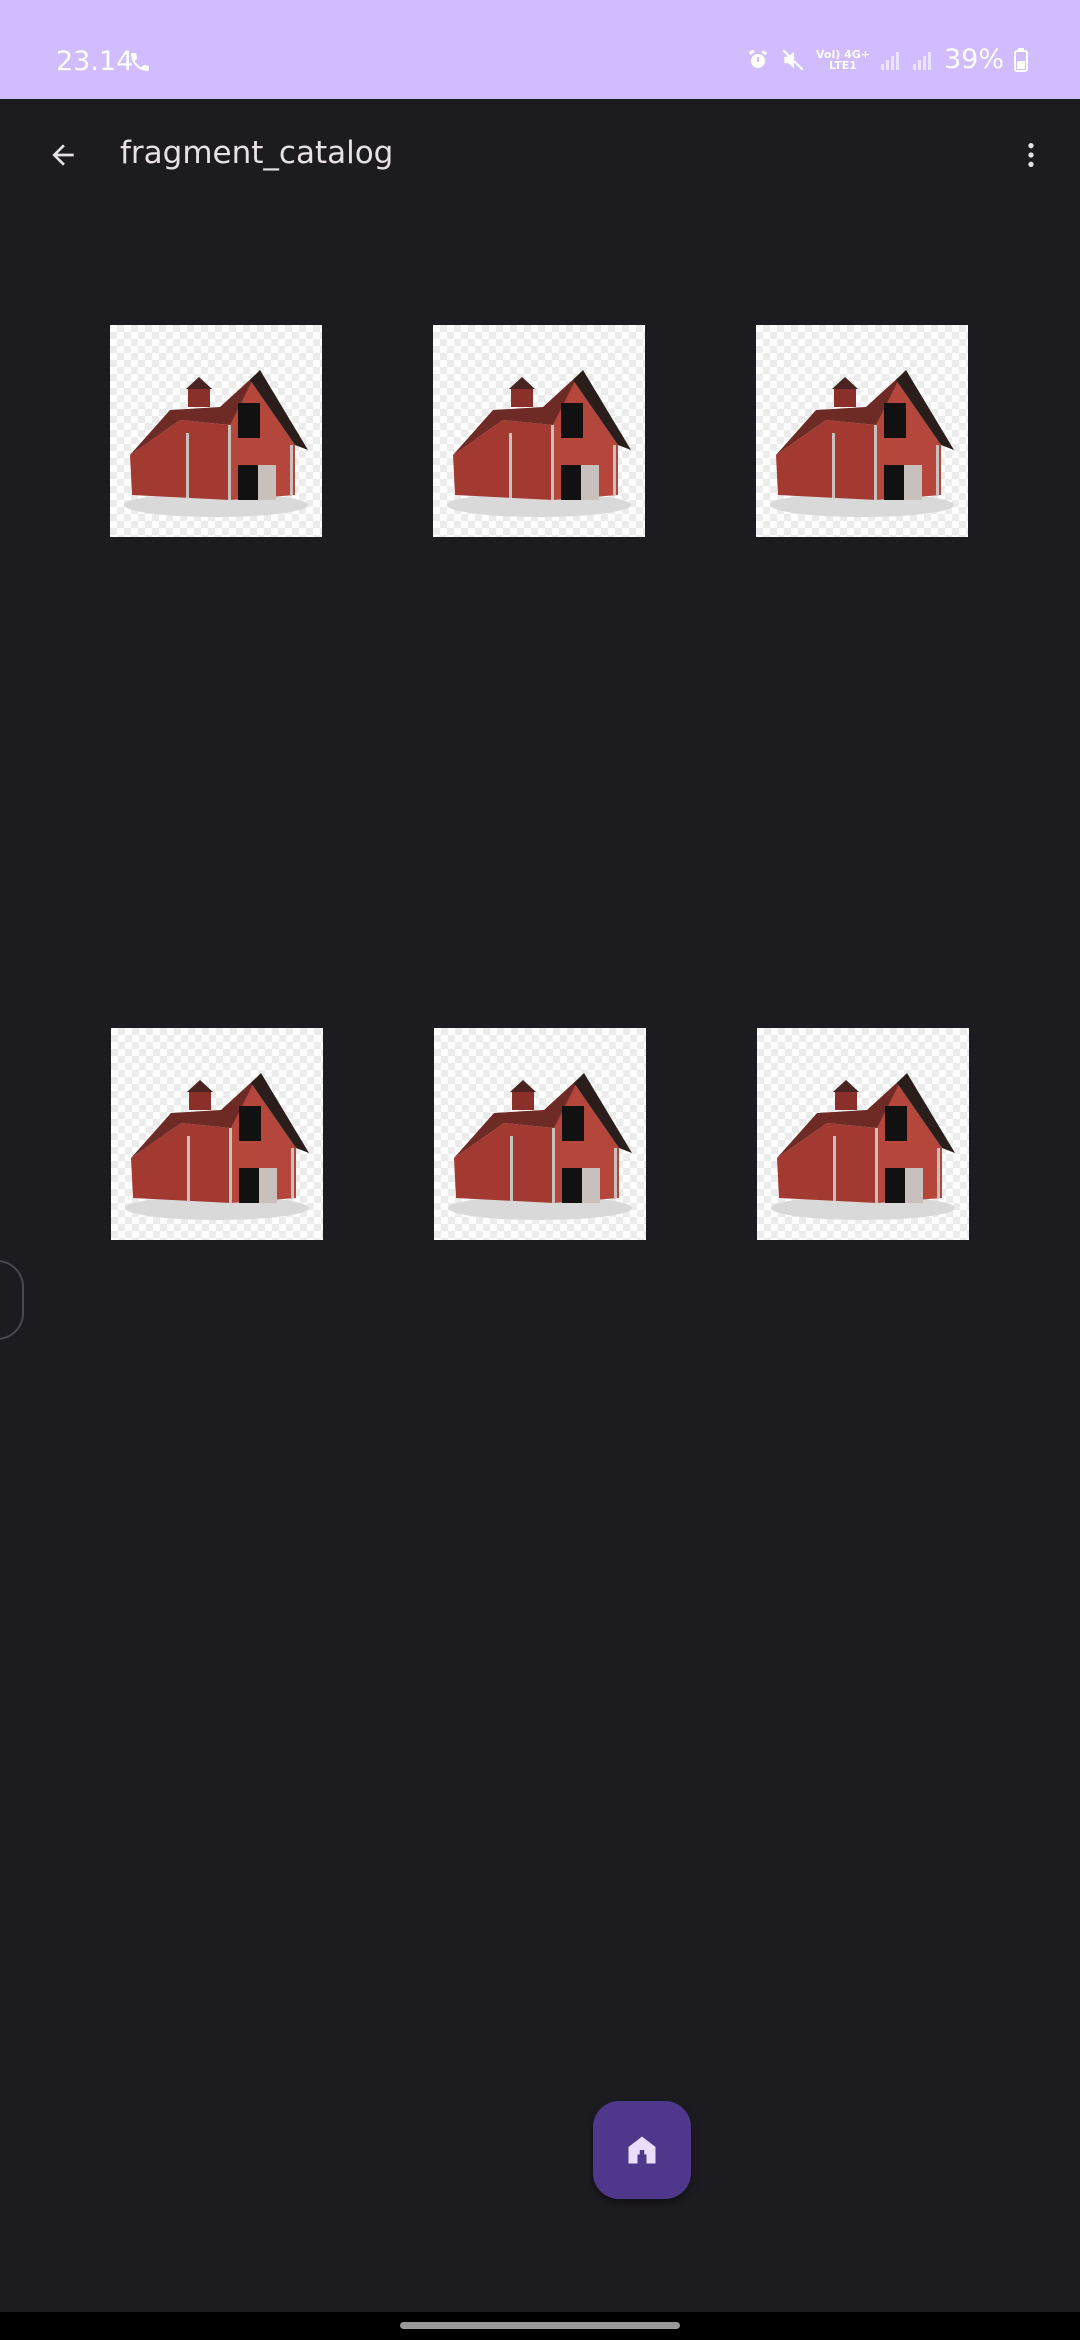  I want to click on status-bar: 23.14 Vol) 4G+ LTE1 39%, so click(540, 49).